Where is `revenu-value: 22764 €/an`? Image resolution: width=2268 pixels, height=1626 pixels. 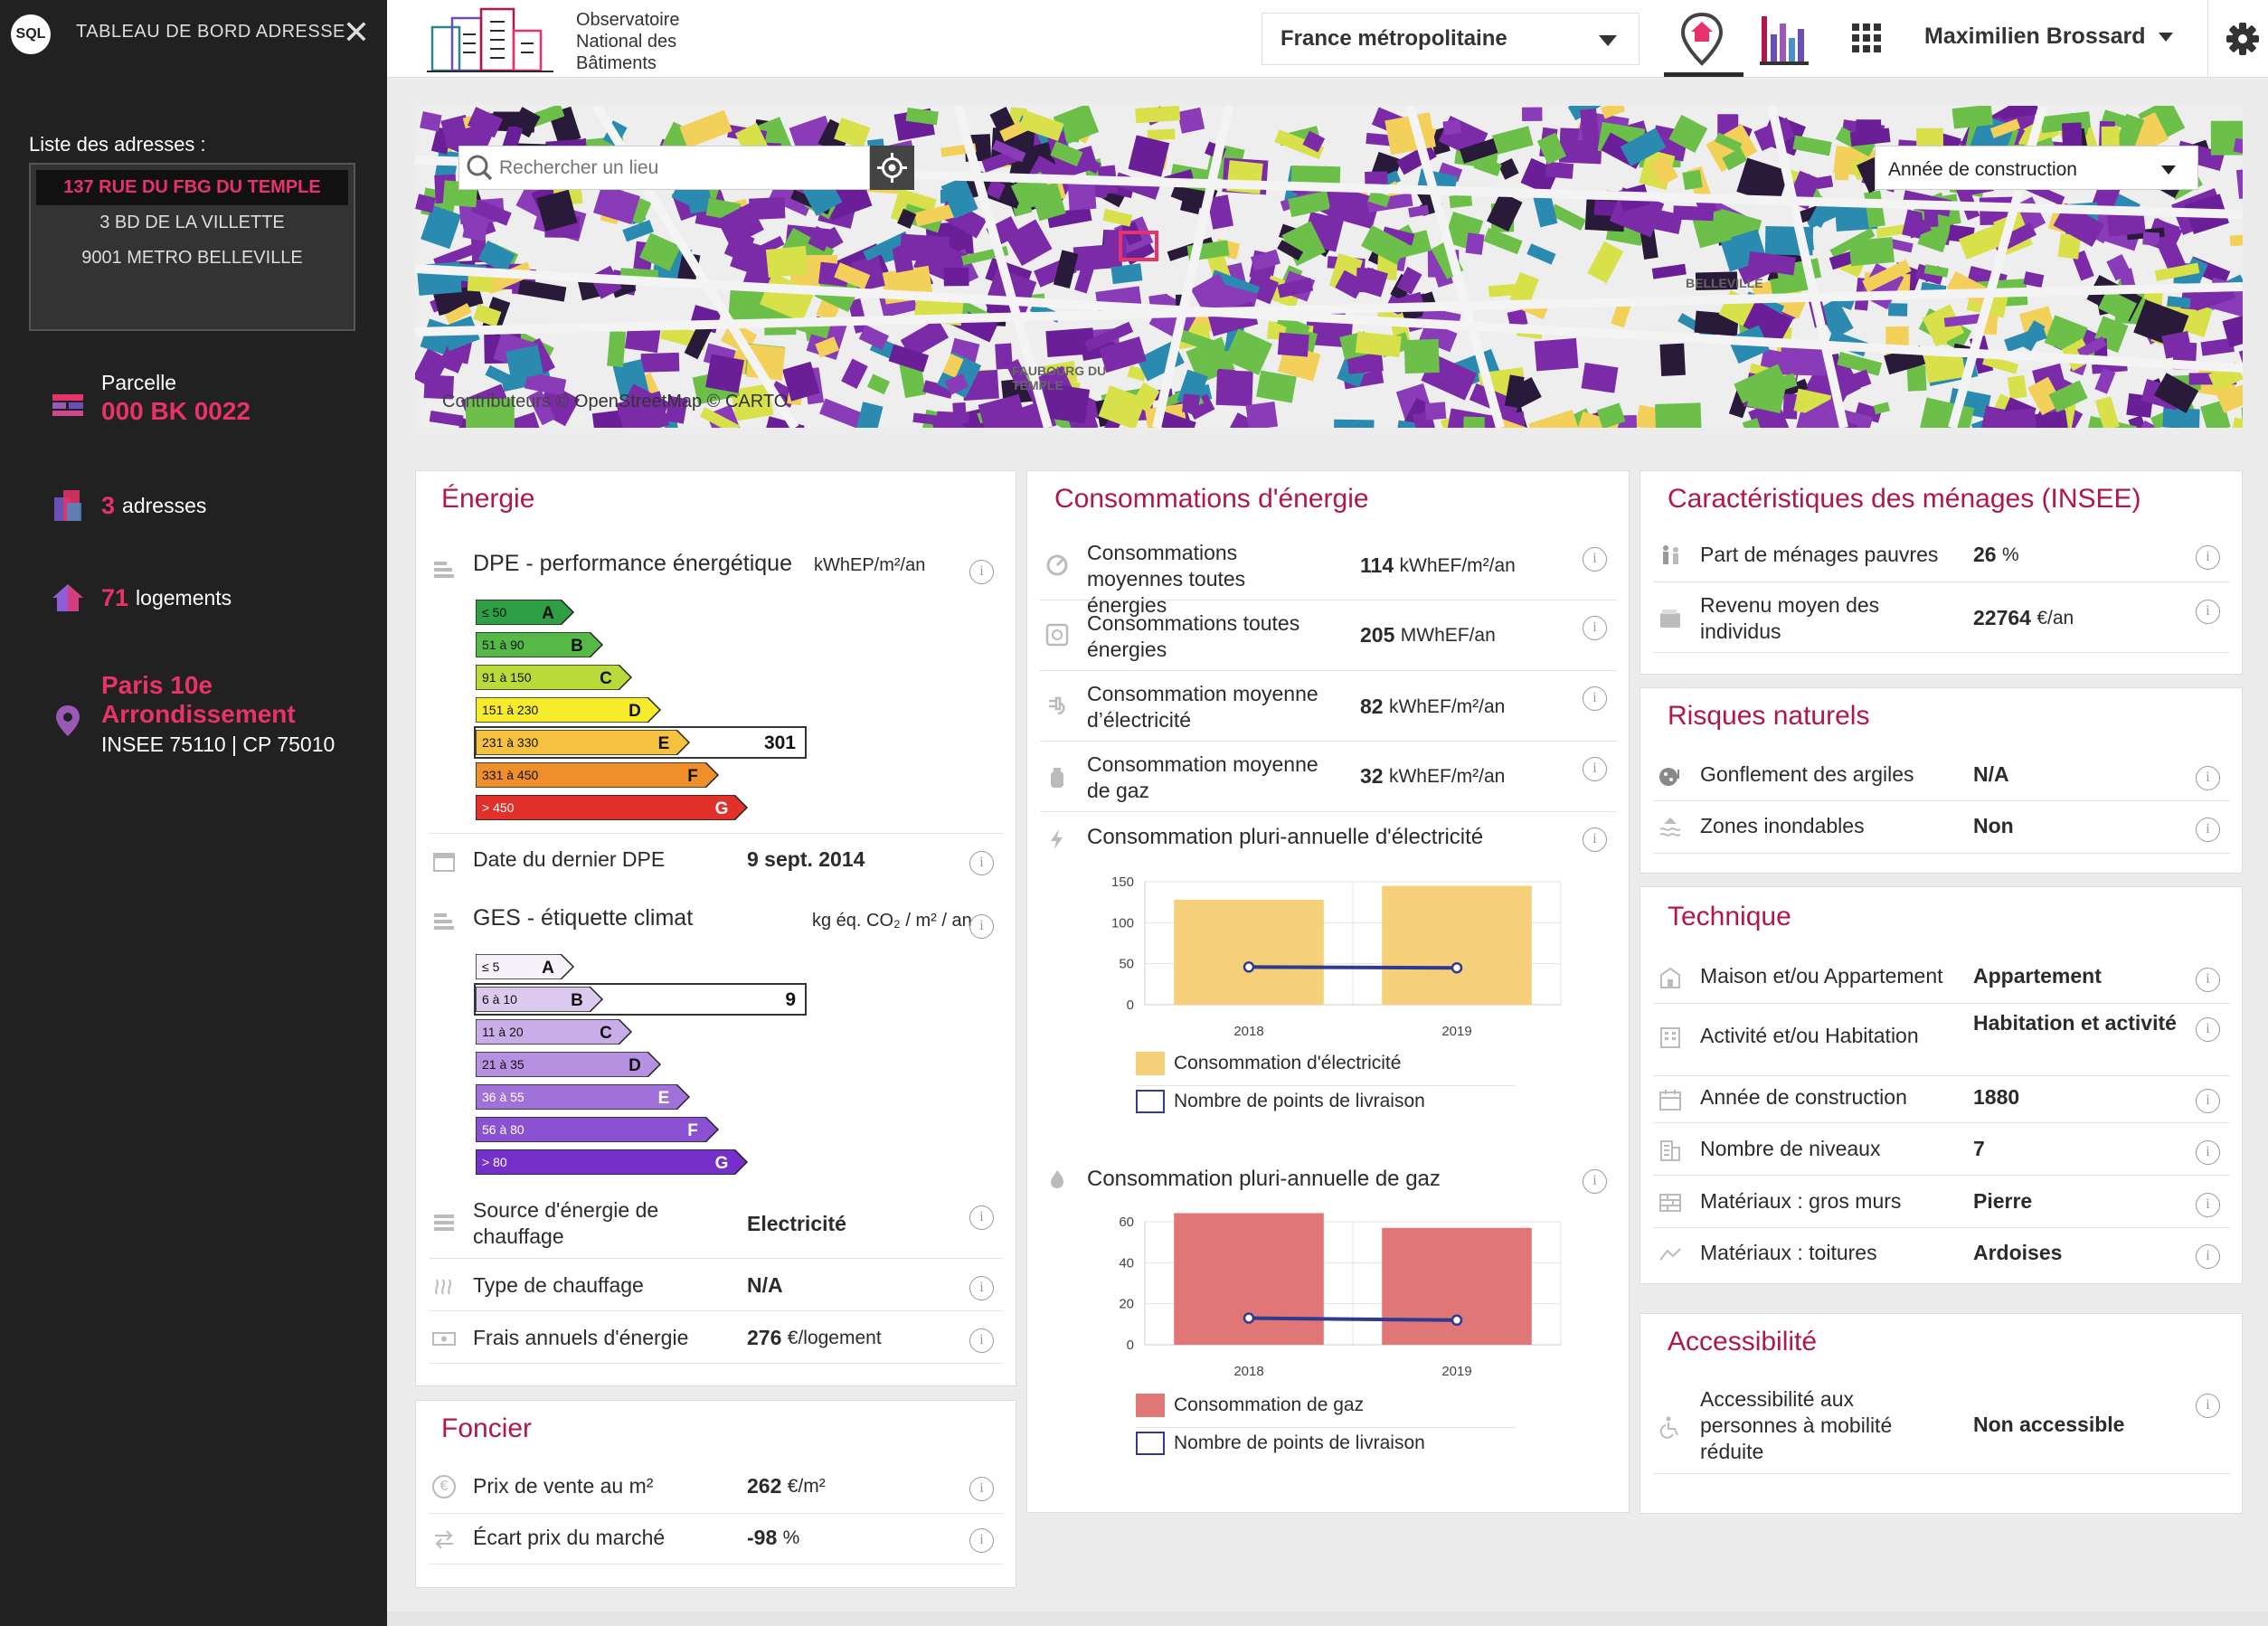
revenu-value: 22764 €/an is located at coordinates (2023, 618).